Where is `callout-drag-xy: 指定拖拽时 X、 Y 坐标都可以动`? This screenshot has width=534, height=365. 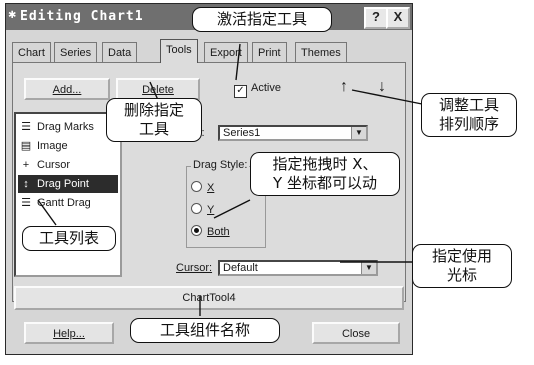
callout-drag-xy: 指定拖拽时 X、 Y 坐标都可以动 is located at coordinates (325, 174).